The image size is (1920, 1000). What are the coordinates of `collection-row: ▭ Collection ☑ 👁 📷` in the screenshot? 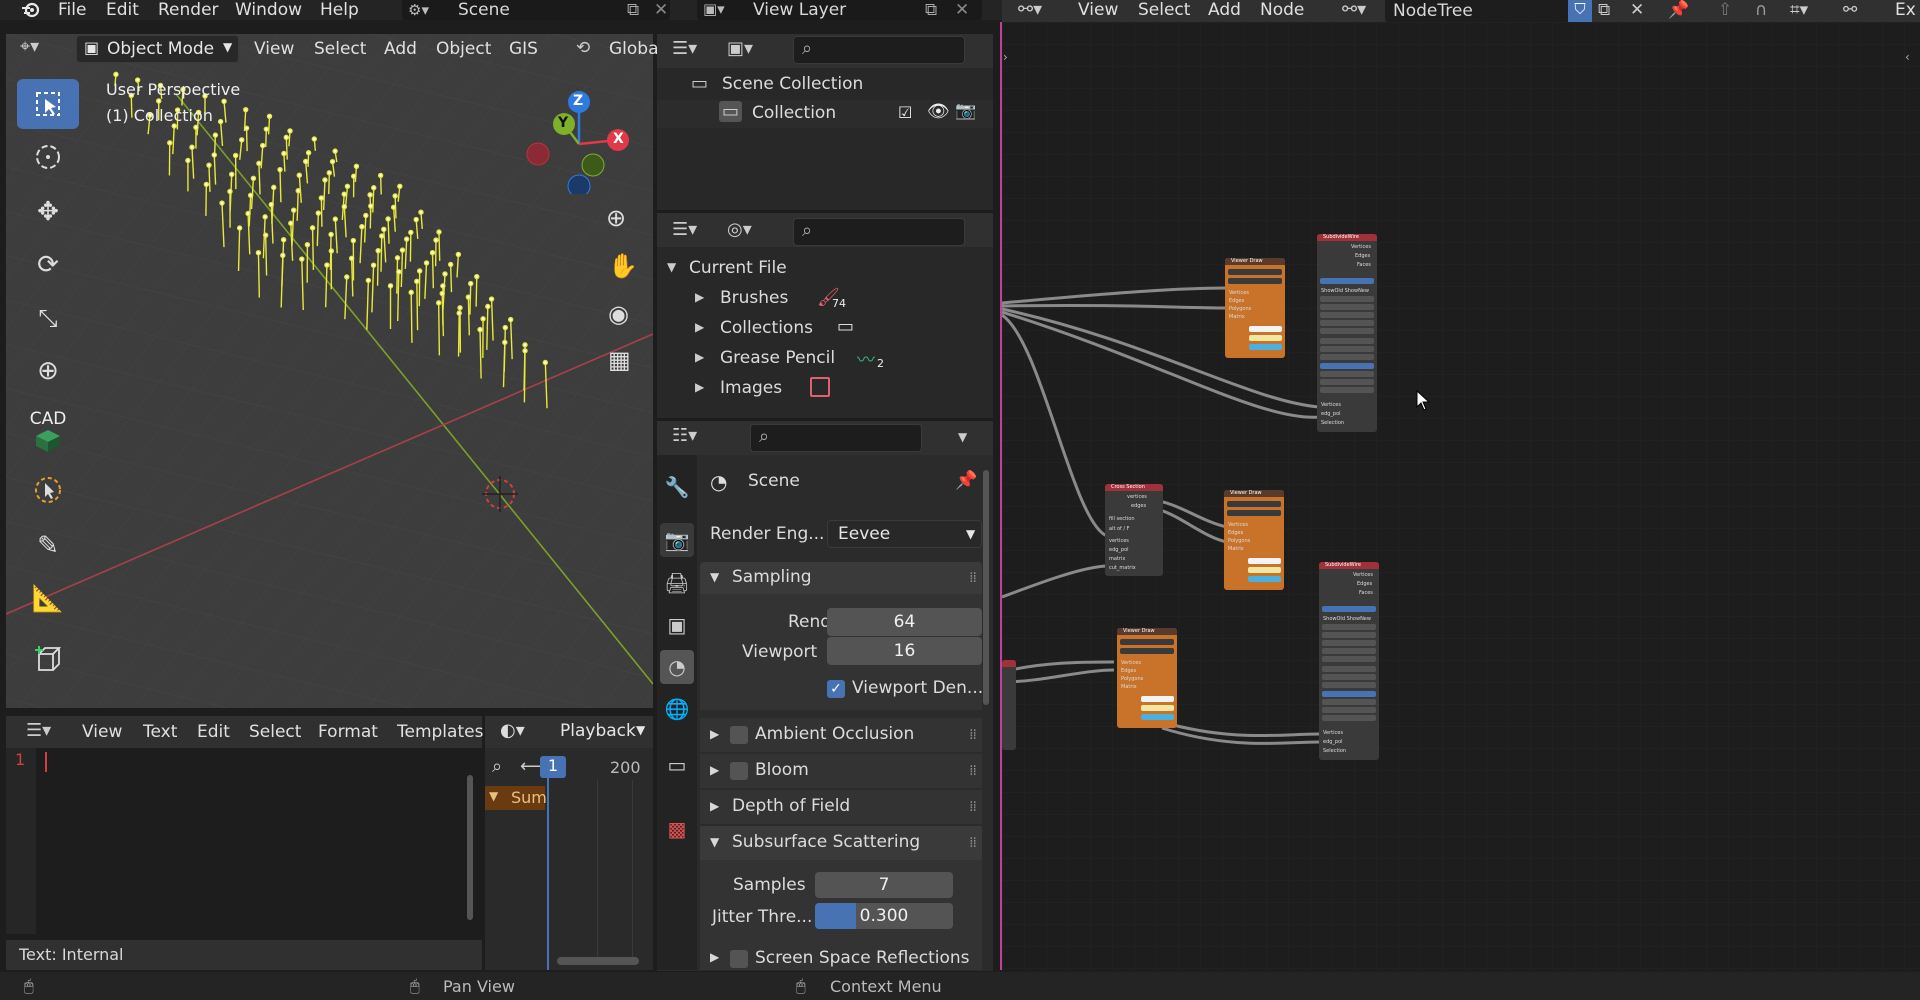 It's located at (825, 114).